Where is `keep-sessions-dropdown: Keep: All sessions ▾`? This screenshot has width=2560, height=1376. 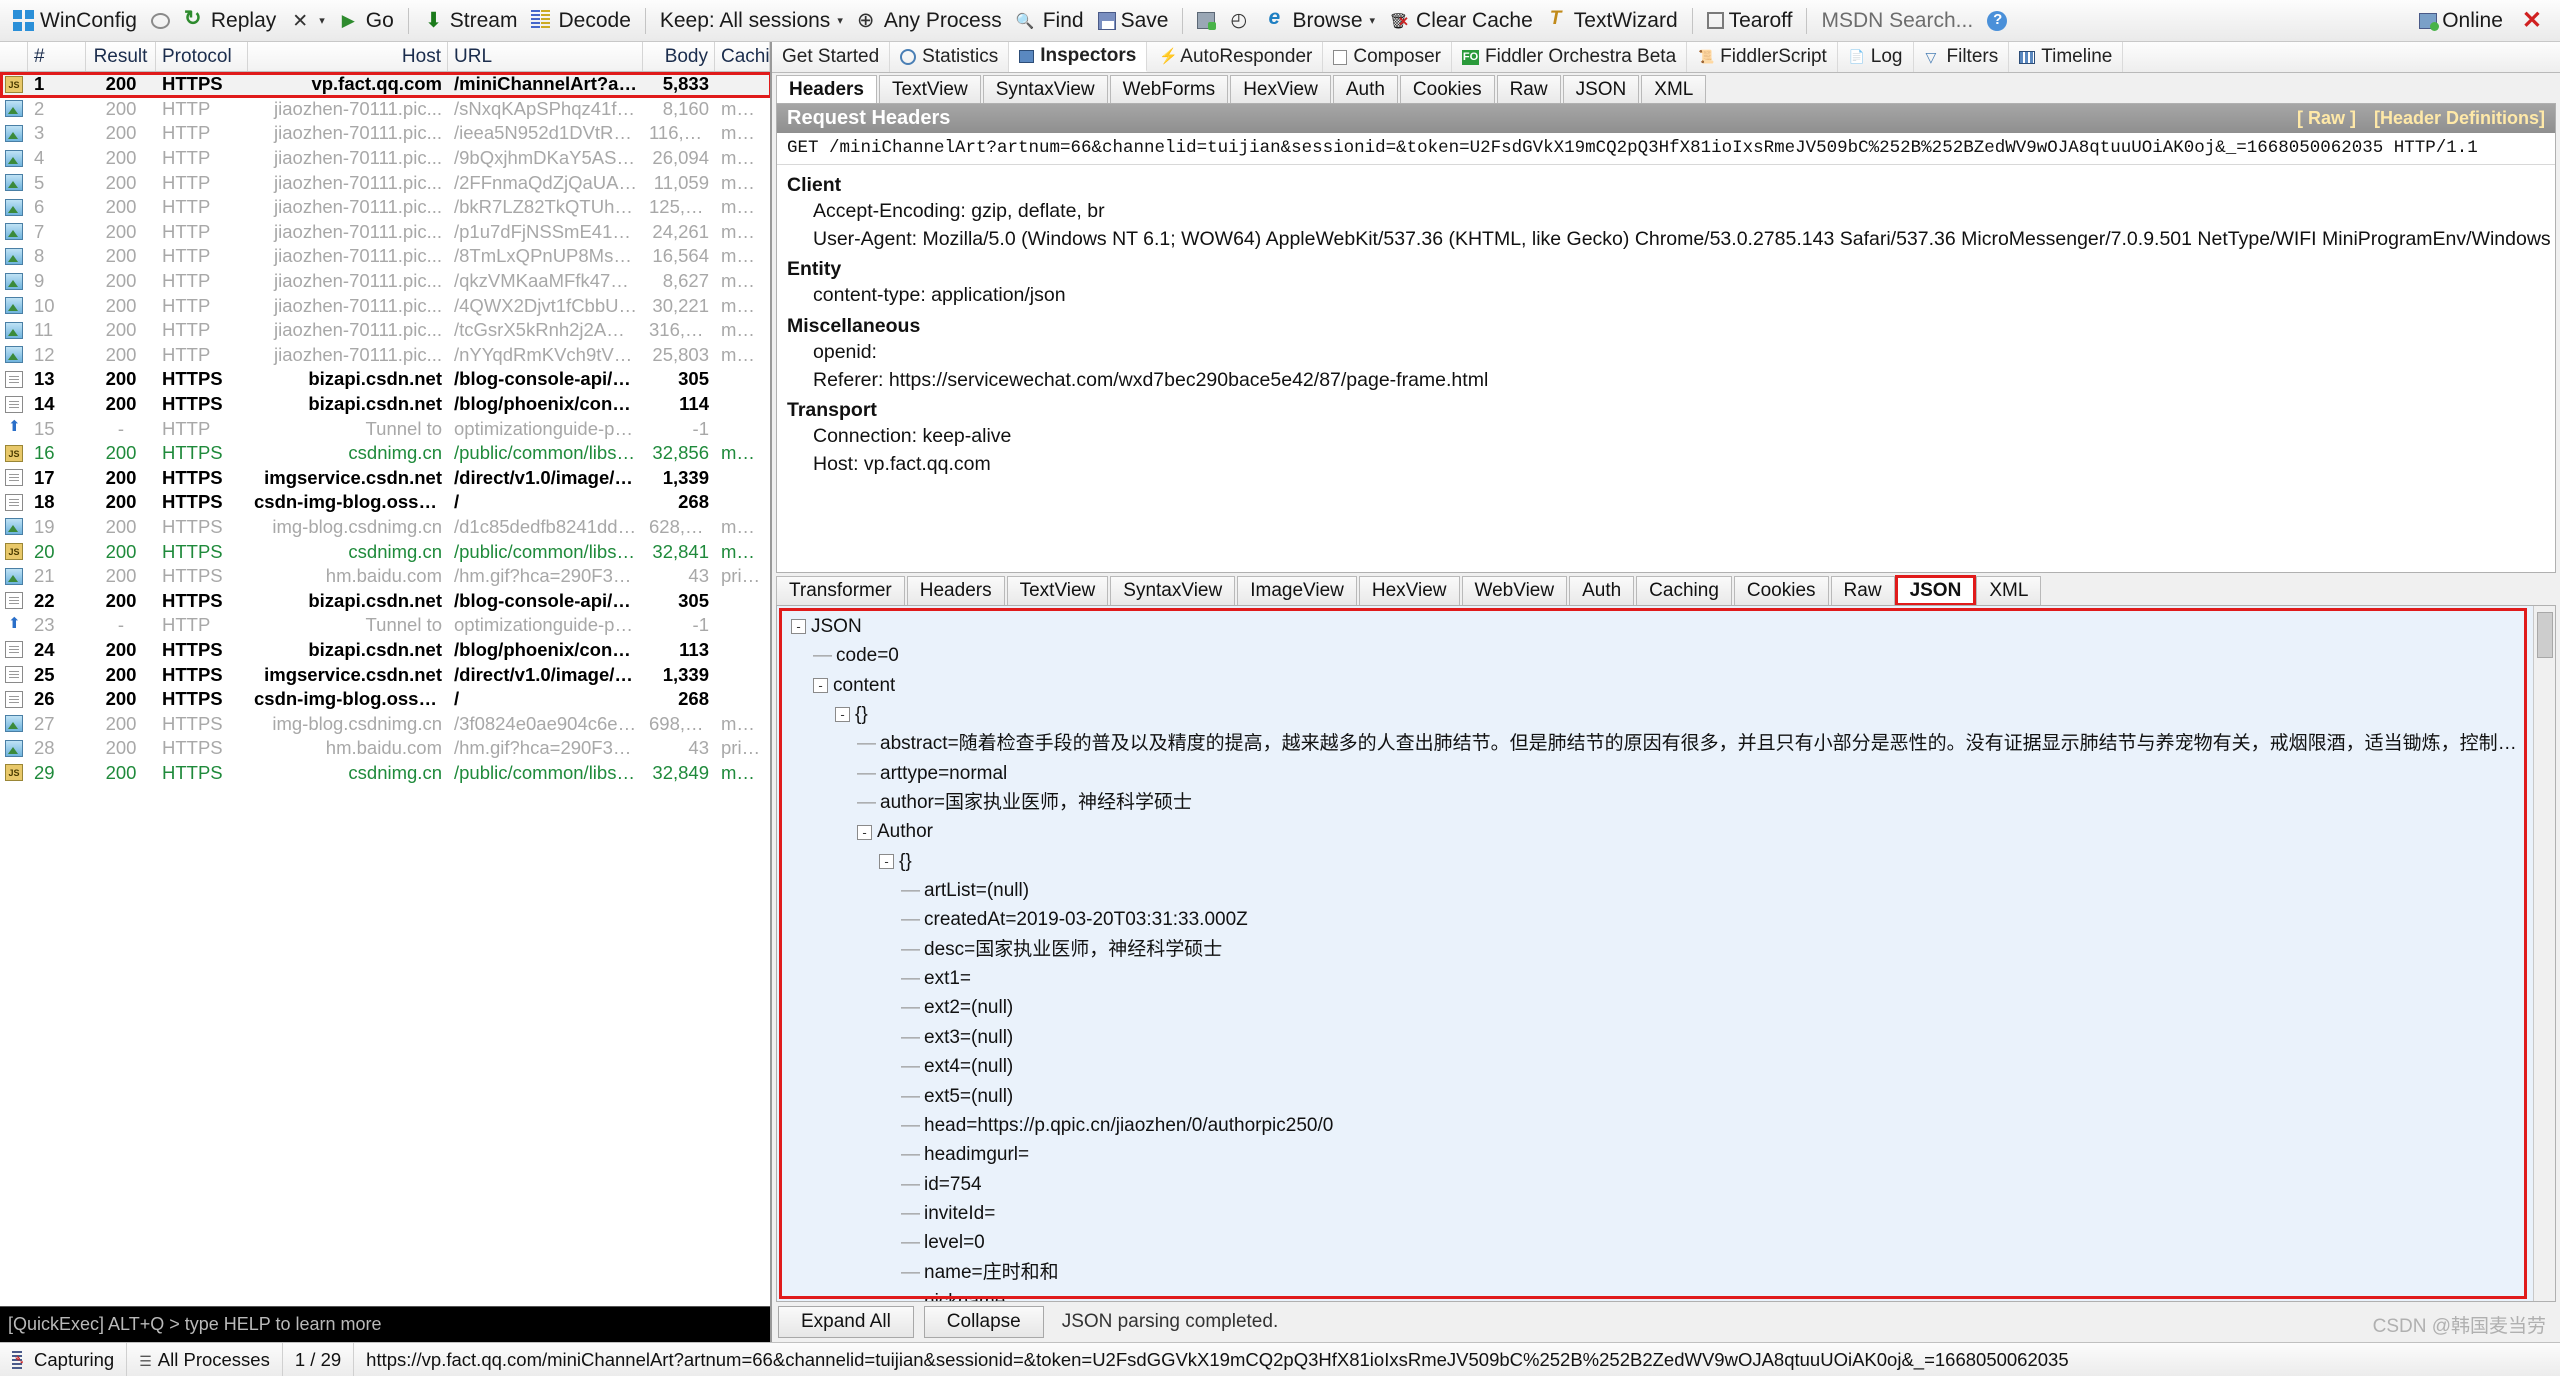 keep-sessions-dropdown: Keep: All sessions ▾ is located at coordinates (751, 21).